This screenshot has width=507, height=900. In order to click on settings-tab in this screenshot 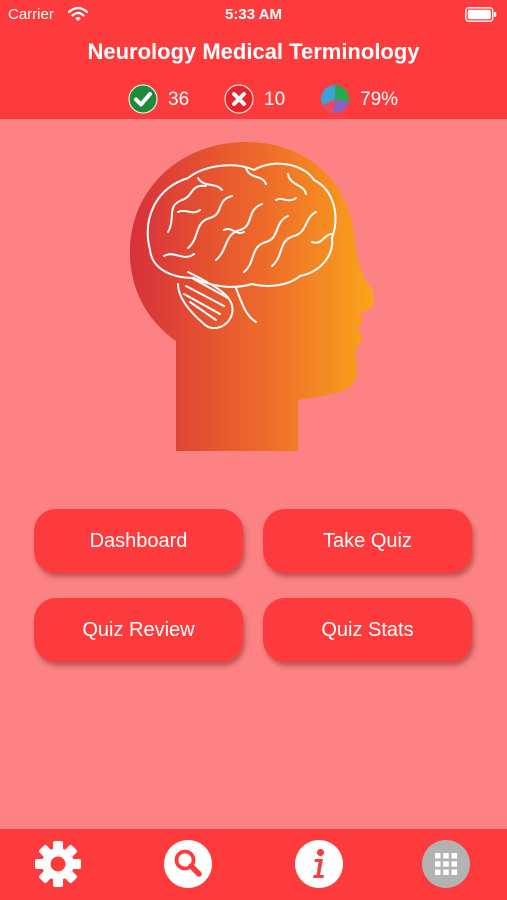, I will do `click(58, 864)`.